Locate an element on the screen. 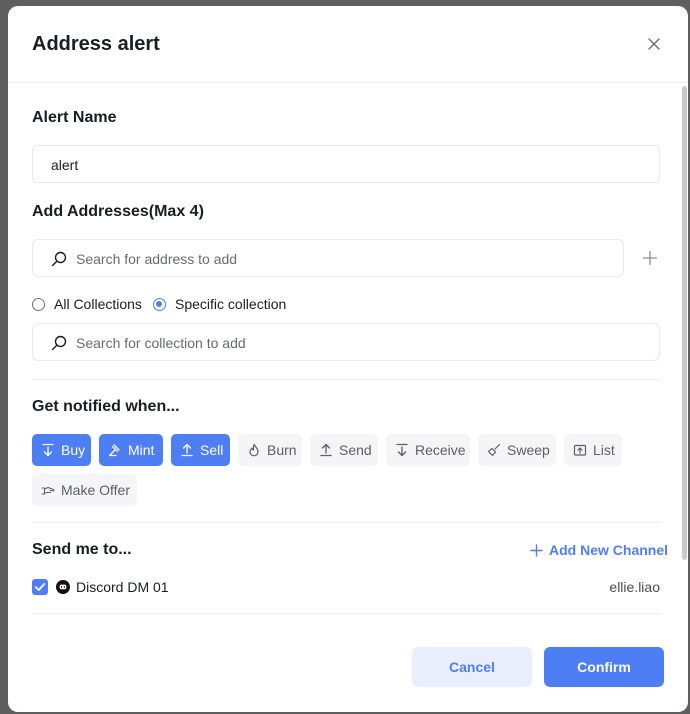 This screenshot has height=714, width=690. arrow-down-icon is located at coordinates (48, 450).